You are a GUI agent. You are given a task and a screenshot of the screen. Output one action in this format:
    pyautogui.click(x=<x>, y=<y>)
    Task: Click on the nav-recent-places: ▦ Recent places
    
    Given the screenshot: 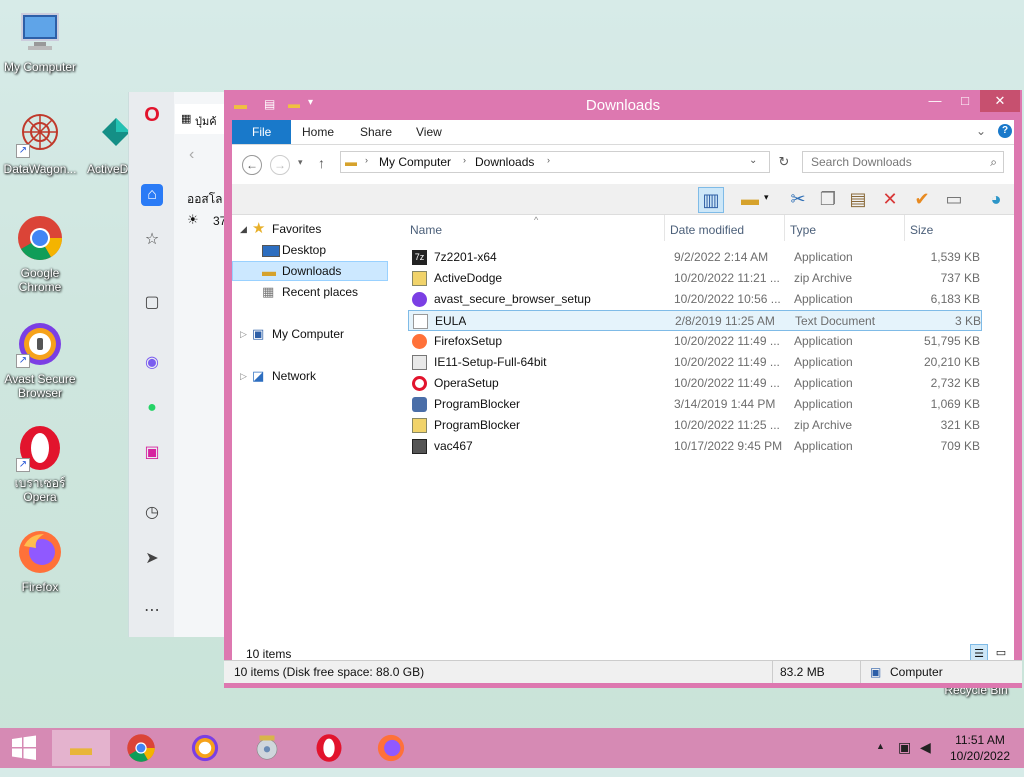 What is the action you would take?
    pyautogui.click(x=310, y=292)
    